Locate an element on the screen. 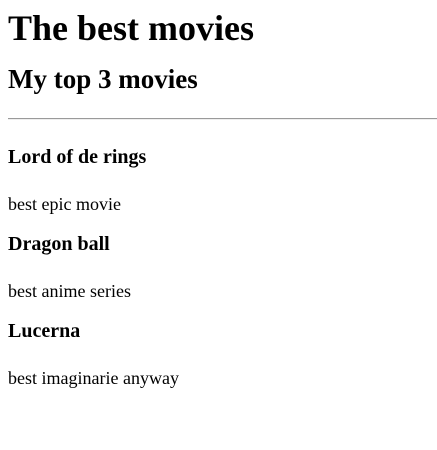 The width and height of the screenshot is (437, 450). movie-title: Dragon ball is located at coordinates (59, 244).